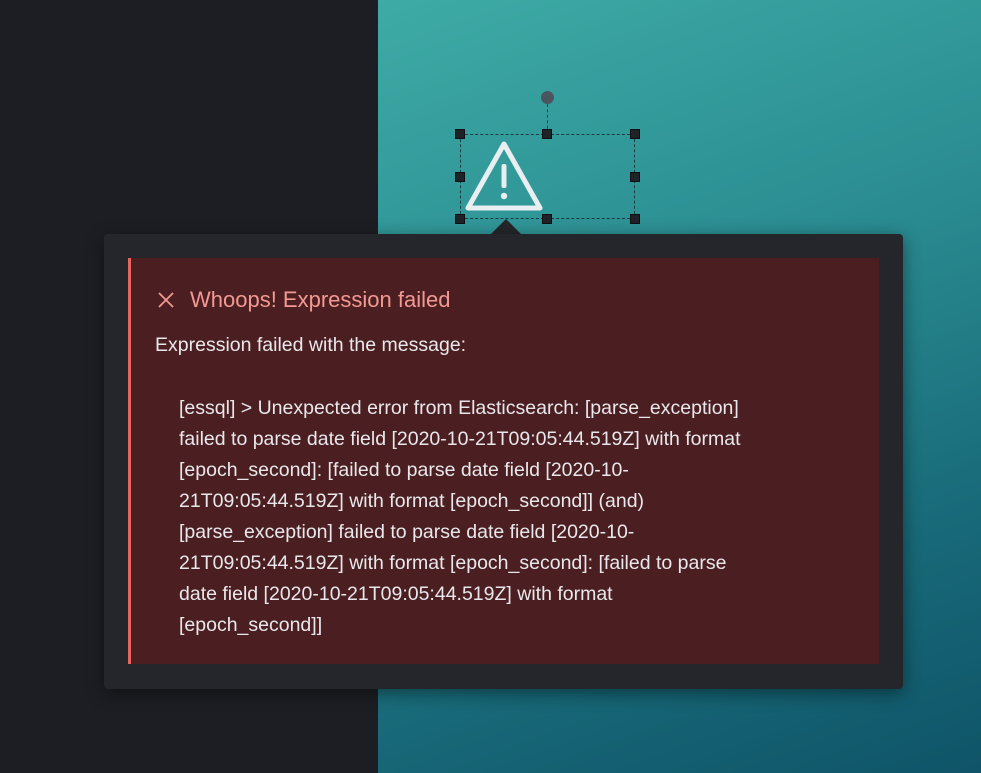  Describe the element at coordinates (311, 345) in the screenshot. I see `error-message: Expression failed with the message:` at that location.